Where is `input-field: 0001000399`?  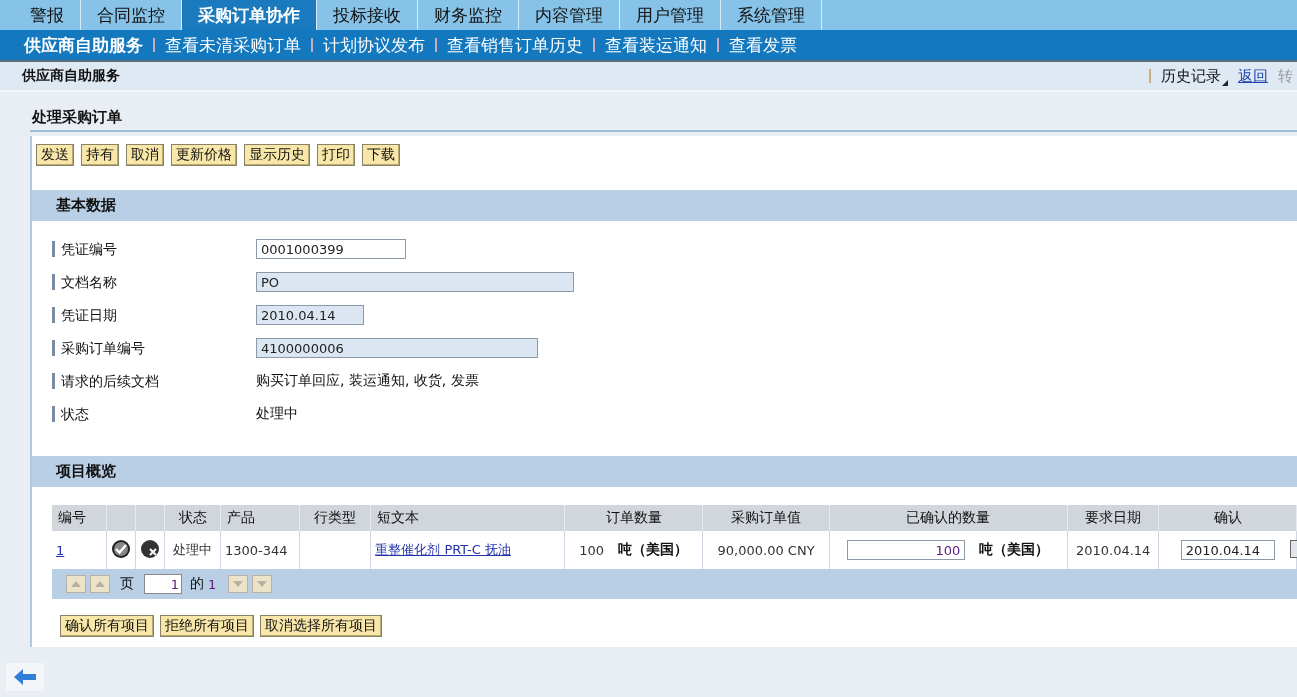 input-field: 0001000399 is located at coordinates (331, 249).